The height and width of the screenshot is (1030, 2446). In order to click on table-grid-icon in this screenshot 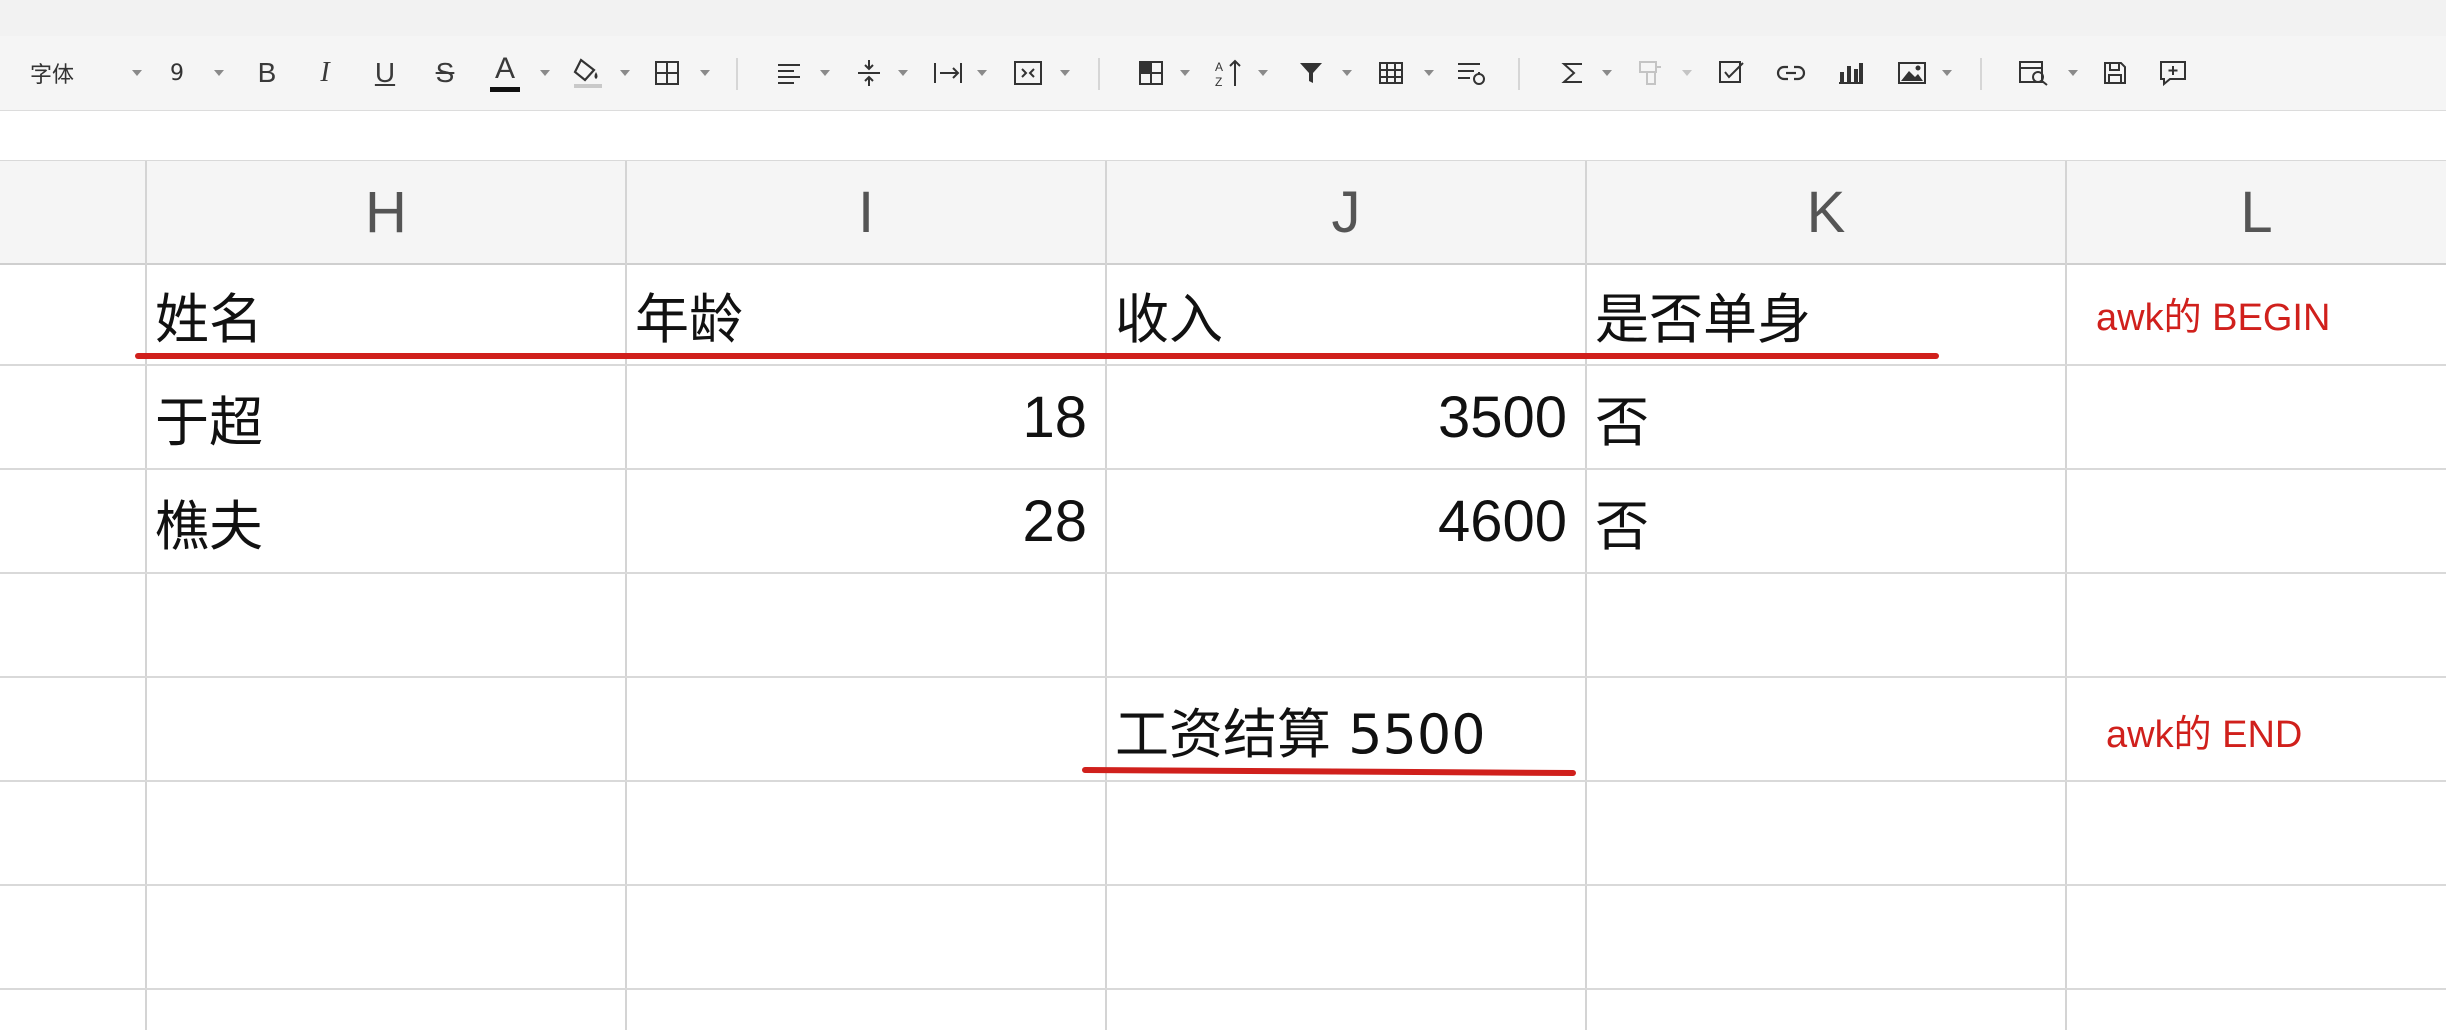, I will do `click(1391, 73)`.